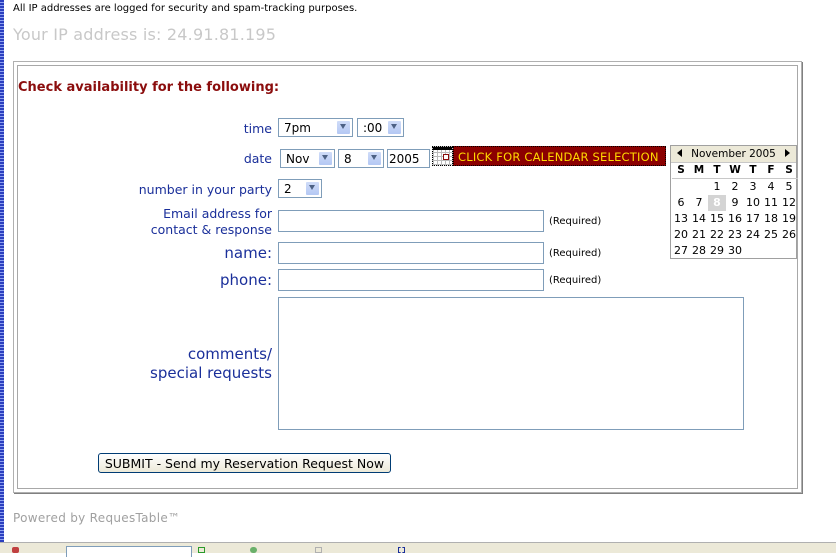 Image resolution: width=836 pixels, height=557 pixels. I want to click on calendar-day: 20, so click(681, 235).